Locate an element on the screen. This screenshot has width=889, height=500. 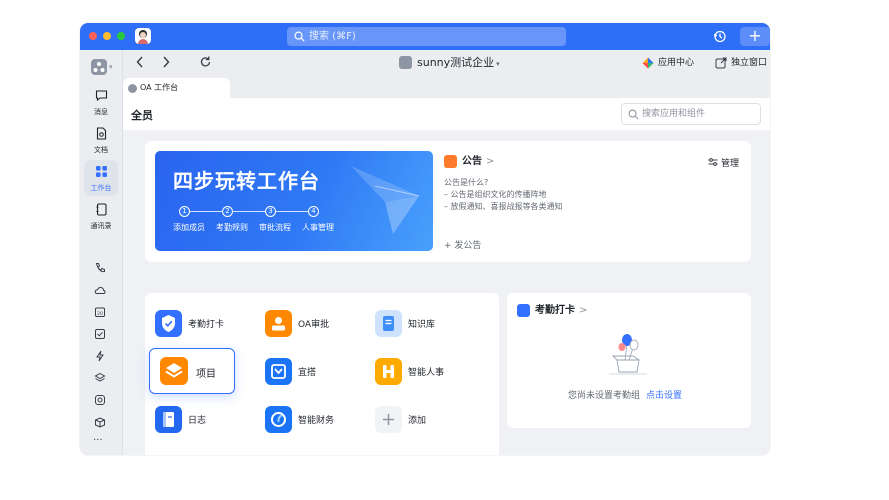
box-icon is located at coordinates (100, 422).